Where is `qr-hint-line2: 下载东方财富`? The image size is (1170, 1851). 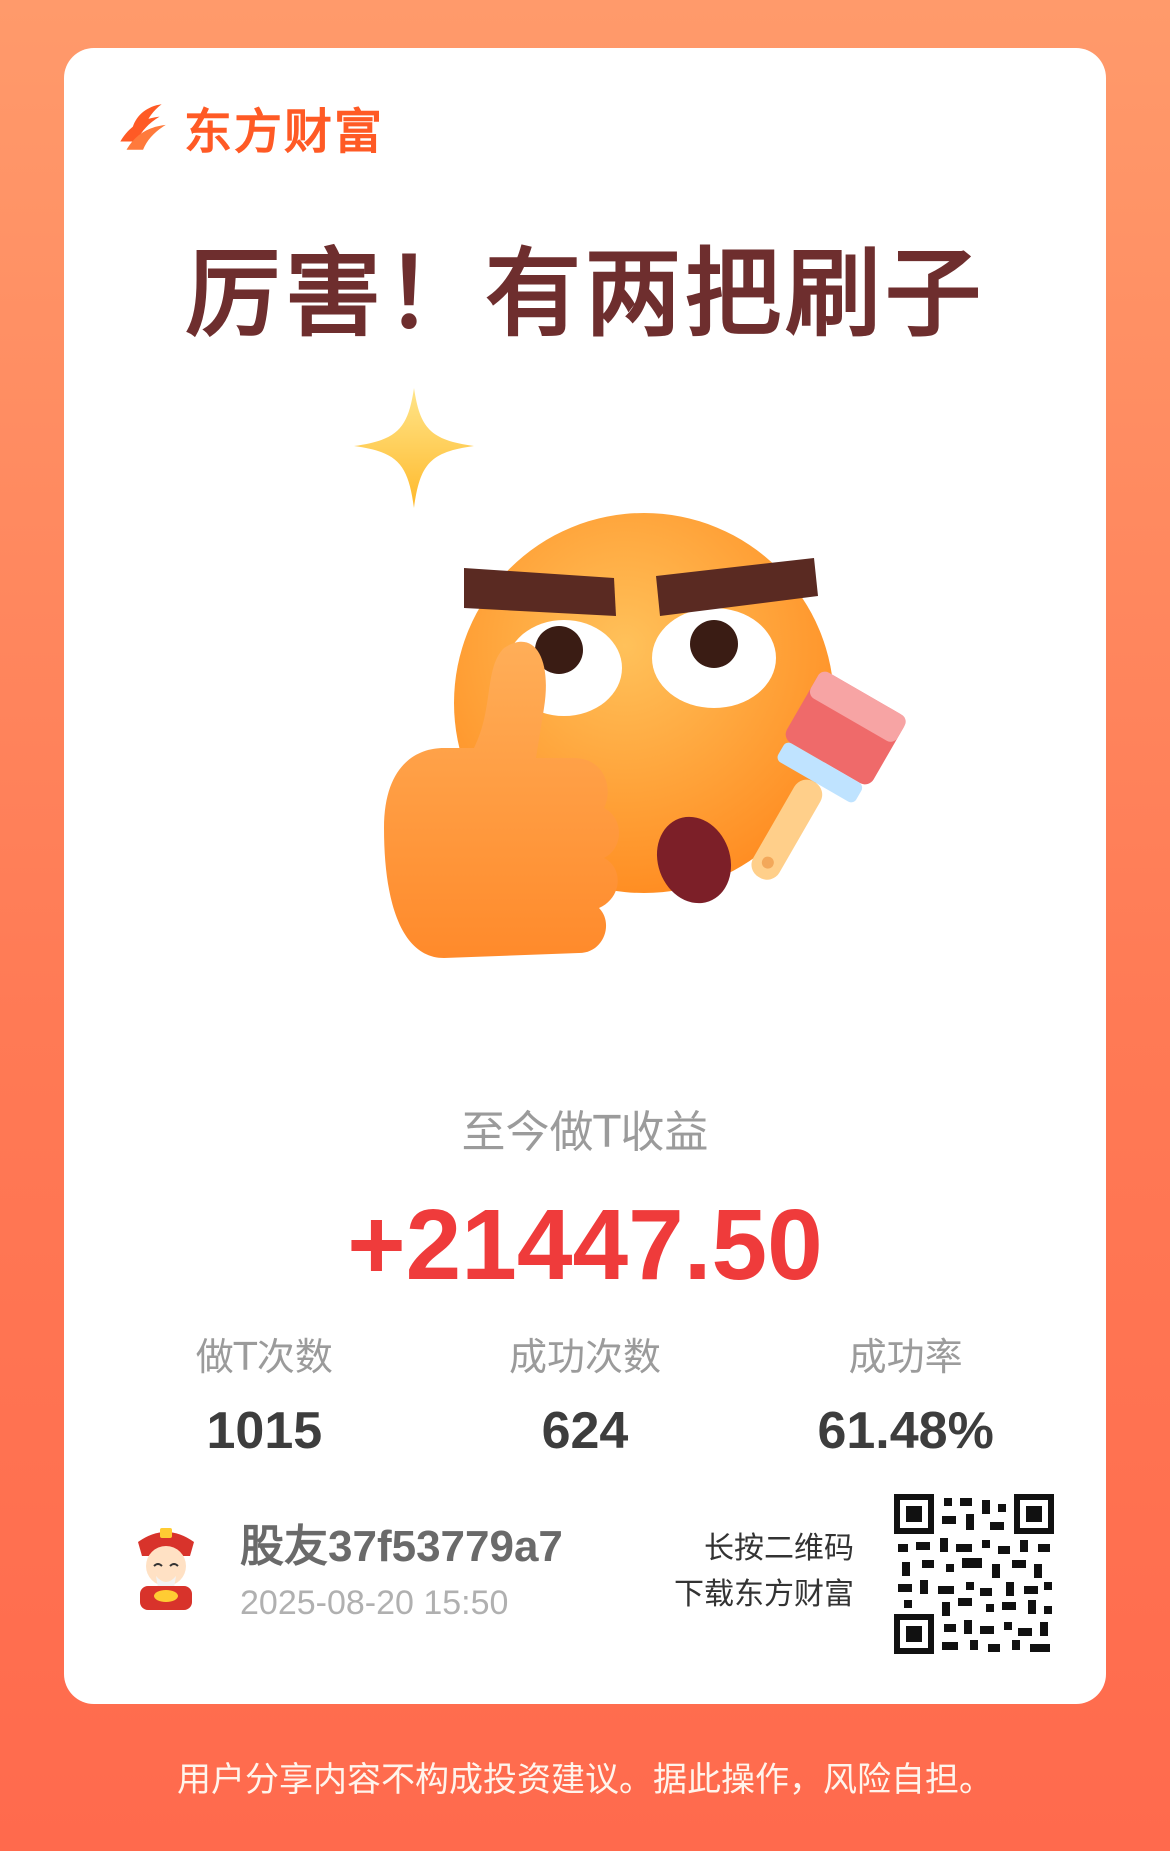
qr-hint-line2: 下载东方财富 is located at coordinates (764, 1594).